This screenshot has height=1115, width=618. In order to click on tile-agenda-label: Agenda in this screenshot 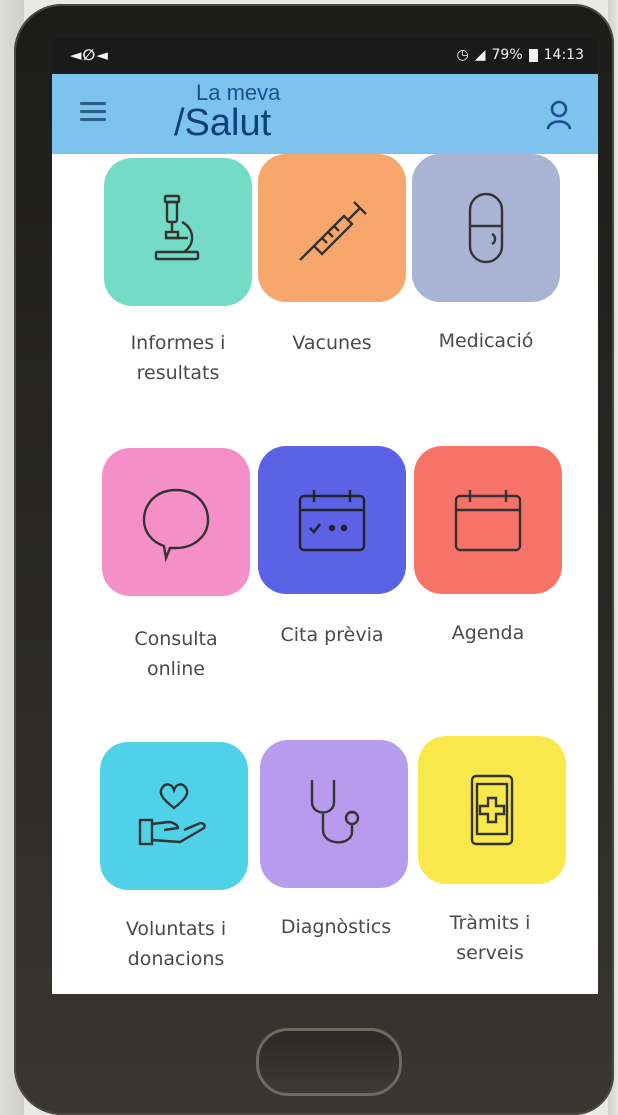, I will do `click(488, 633)`.